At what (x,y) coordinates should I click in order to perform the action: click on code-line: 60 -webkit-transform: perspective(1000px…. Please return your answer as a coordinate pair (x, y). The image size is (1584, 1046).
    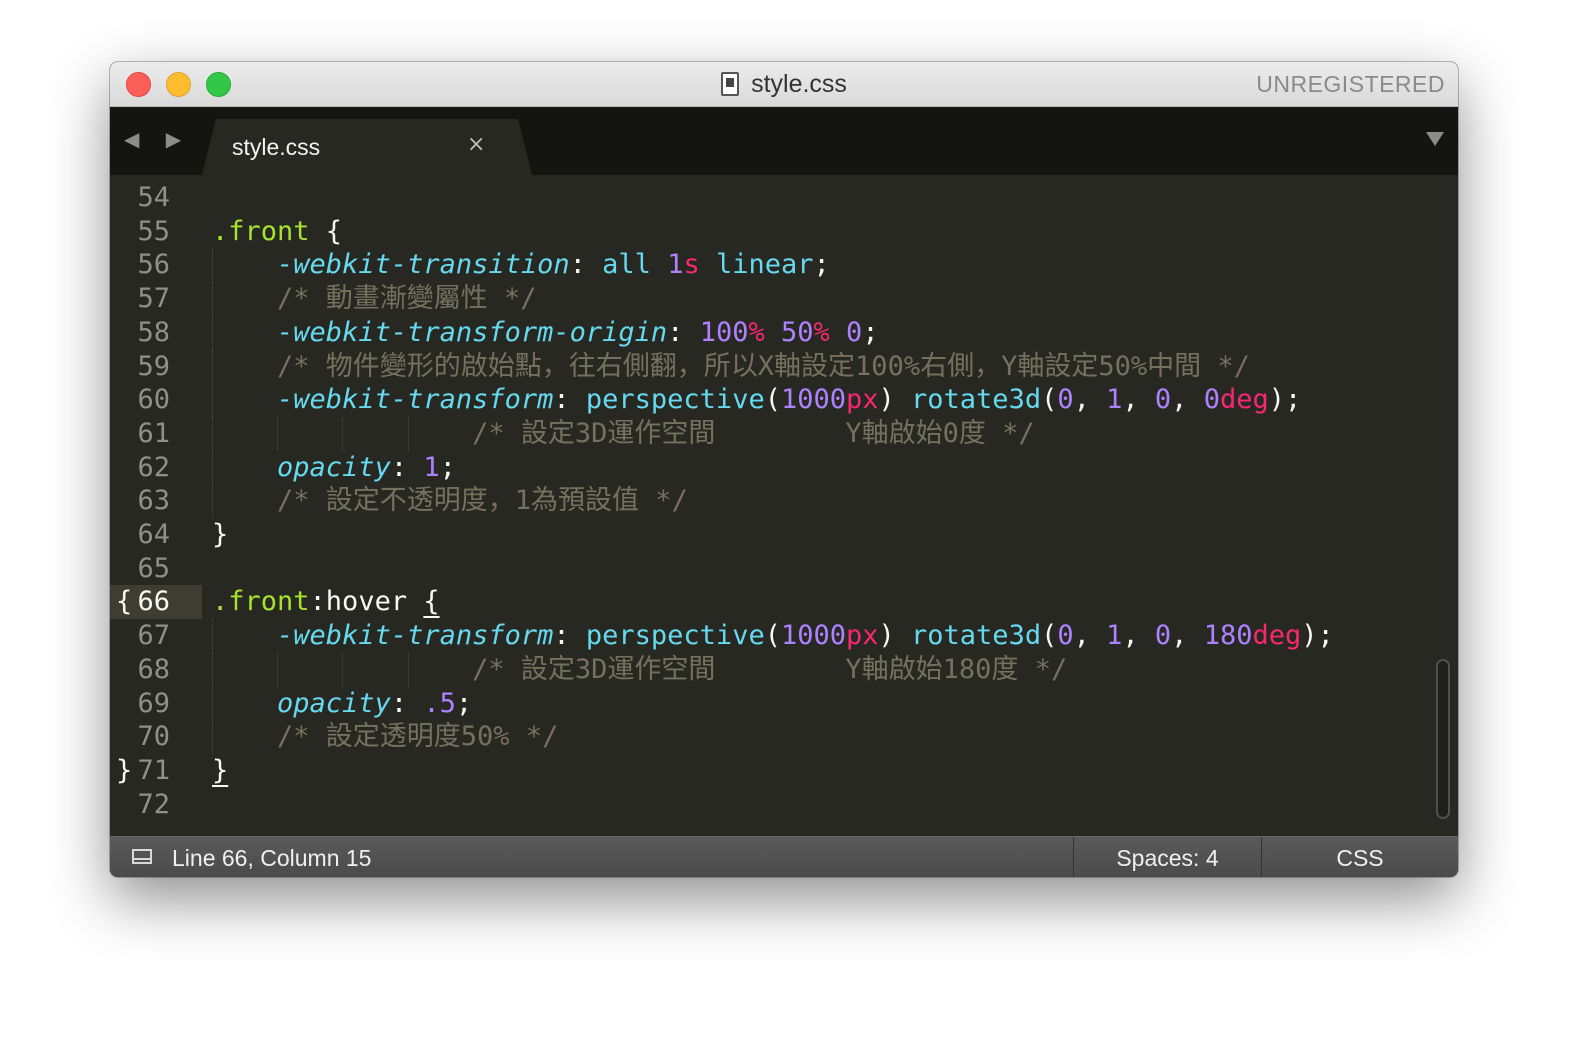
    Looking at the image, I should click on (784, 400).